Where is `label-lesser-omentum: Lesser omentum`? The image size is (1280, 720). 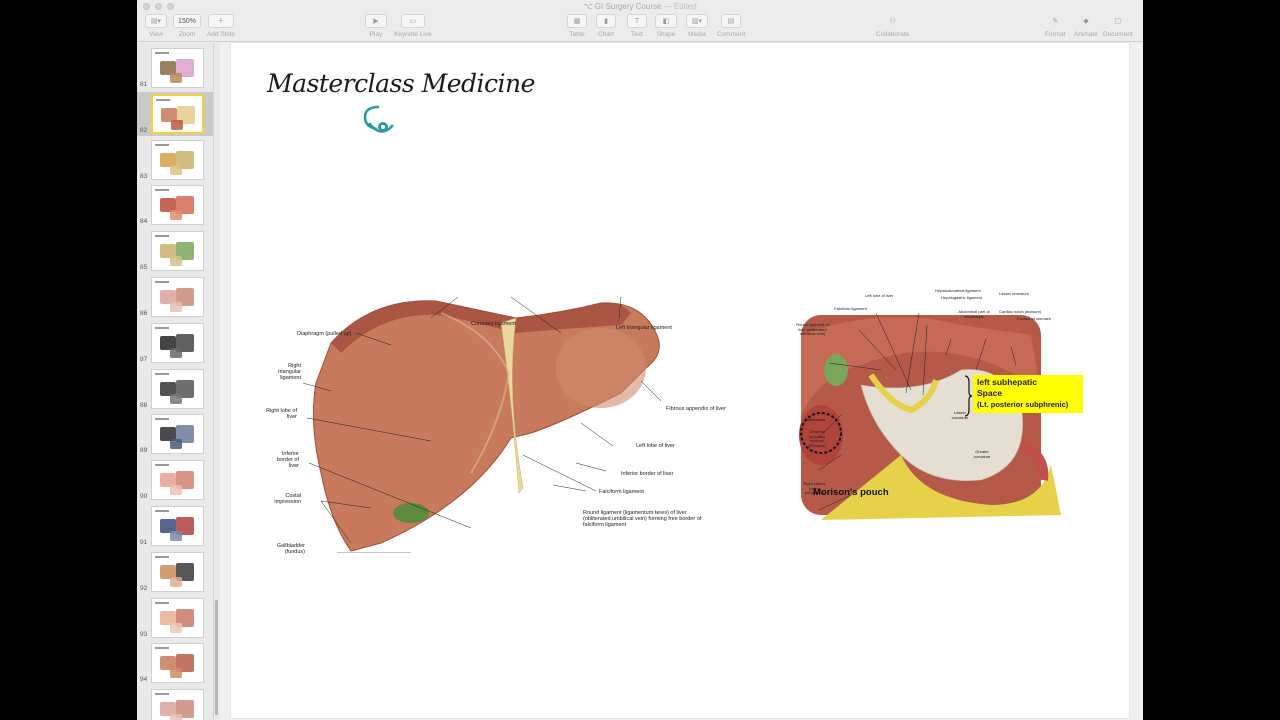 label-lesser-omentum: Lesser omentum is located at coordinates (1014, 293).